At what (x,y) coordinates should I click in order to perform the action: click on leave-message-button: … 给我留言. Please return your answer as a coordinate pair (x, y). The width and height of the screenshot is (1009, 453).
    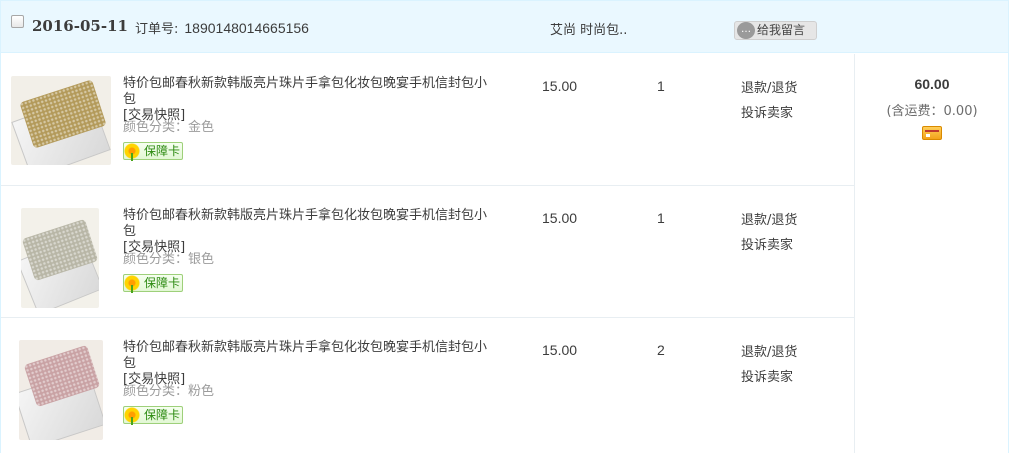
    Looking at the image, I should click on (775, 30).